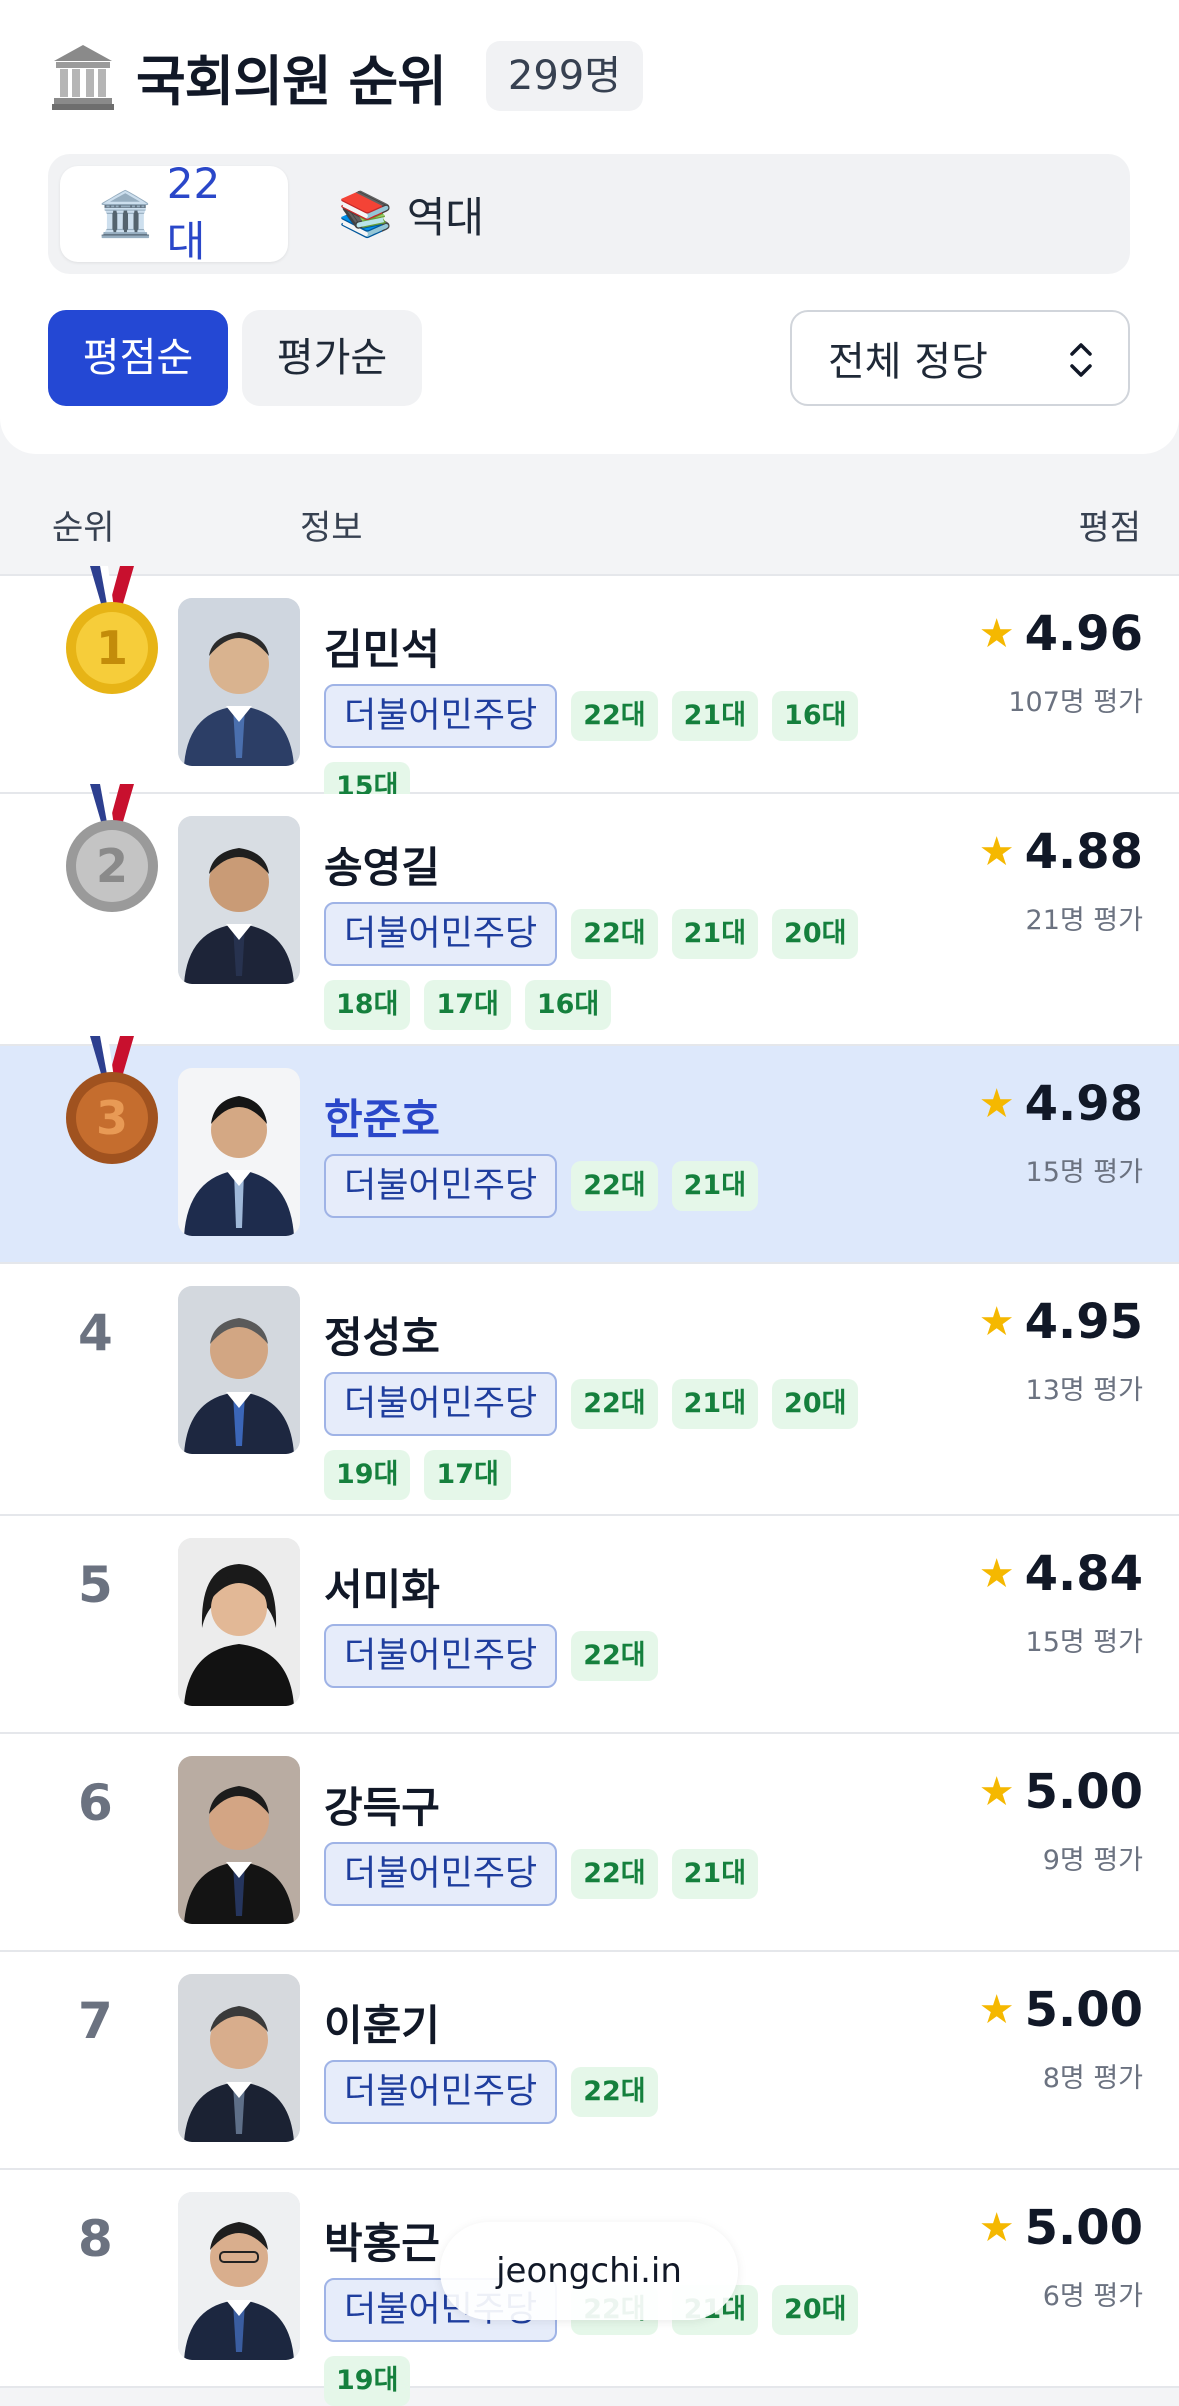 This screenshot has height=2406, width=1179. Describe the element at coordinates (589, 2271) in the screenshot. I see `site-watermark: jeongchi.in` at that location.